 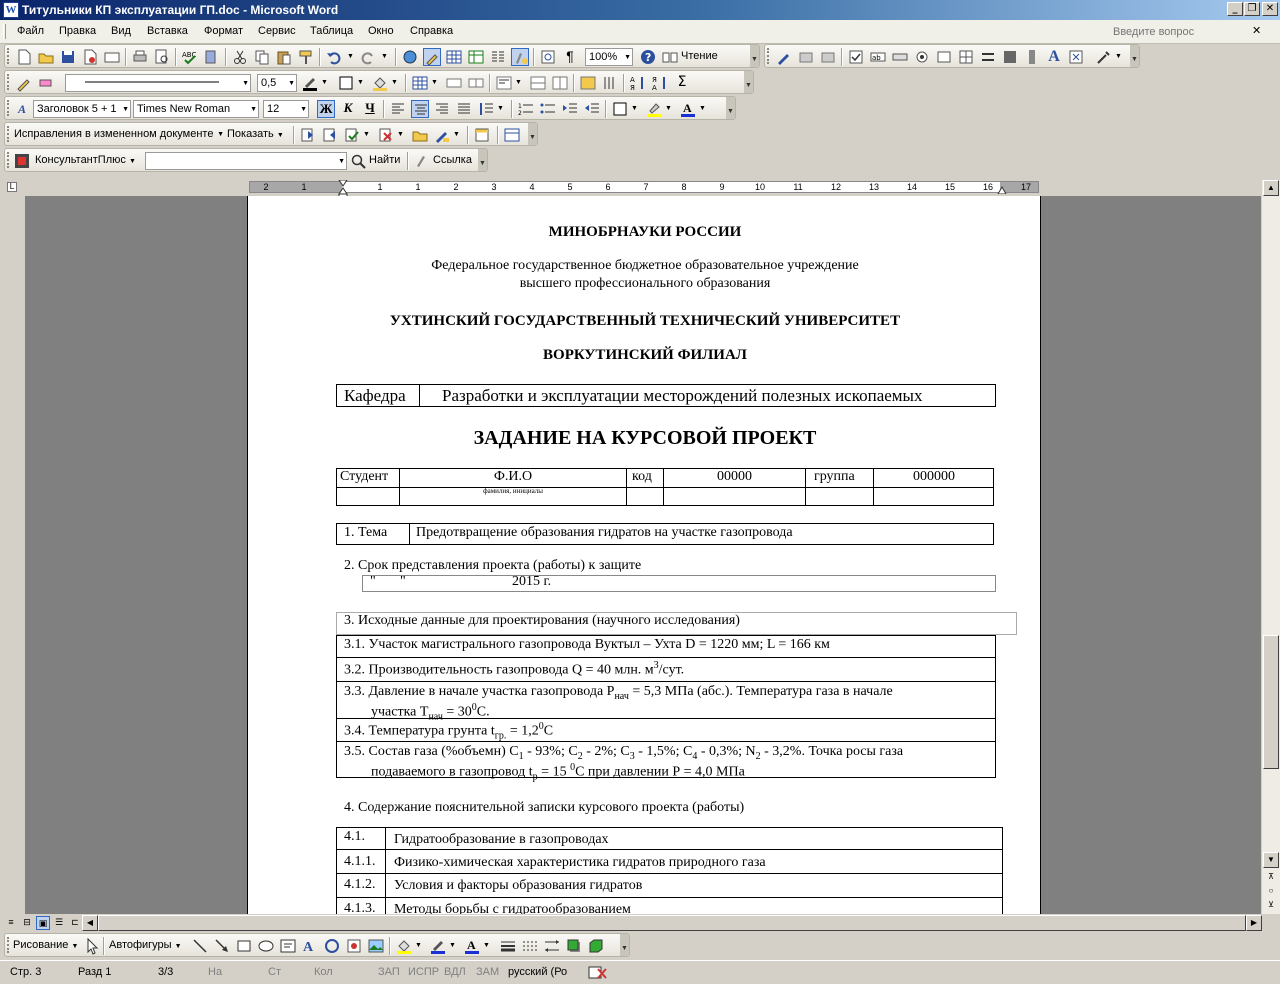 What do you see at coordinates (1271, 548) in the screenshot?
I see `vertical-scrollbar: ▲ ▼ ⊼ ○ ⊻` at bounding box center [1271, 548].